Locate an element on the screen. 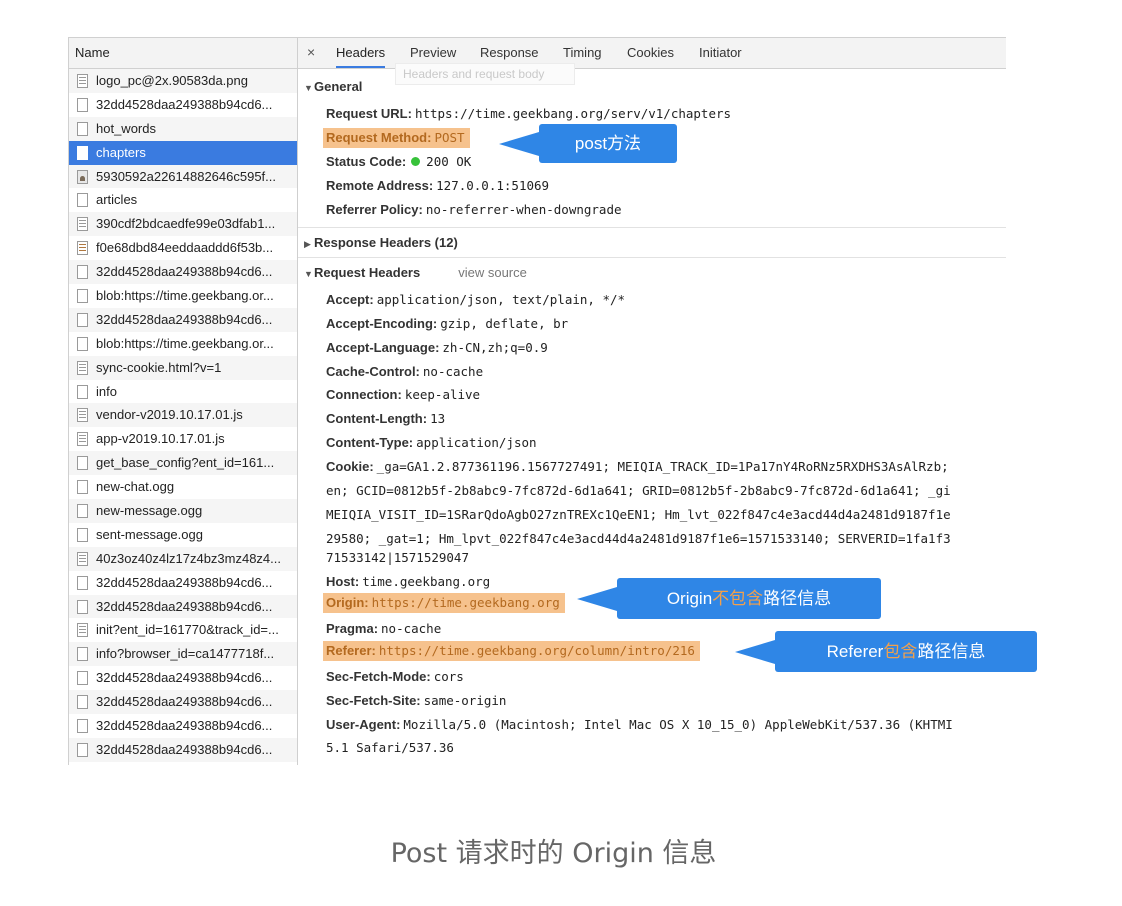  close-icon: × is located at coordinates (311, 52).